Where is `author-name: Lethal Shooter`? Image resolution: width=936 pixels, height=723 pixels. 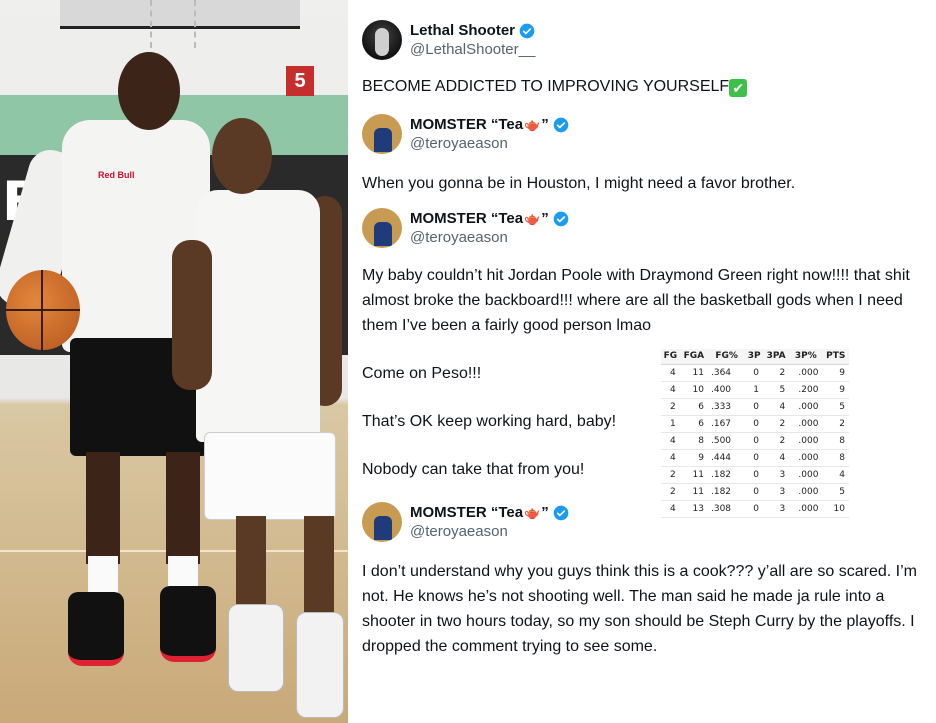
author-name: Lethal Shooter is located at coordinates (462, 30).